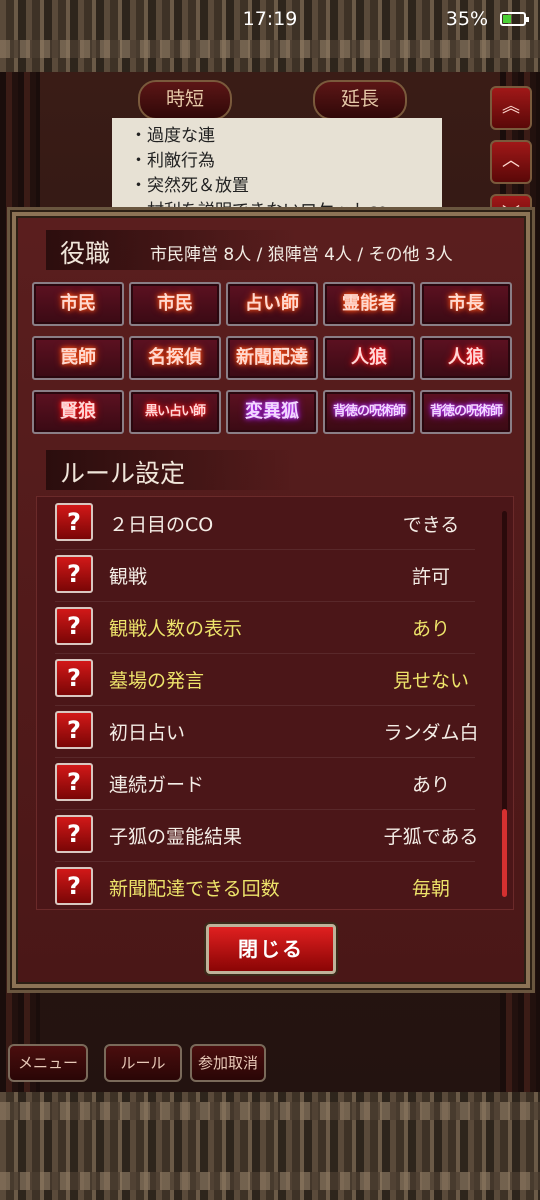  Describe the element at coordinates (466, 304) in the screenshot. I see `role-mayor: 市長` at that location.